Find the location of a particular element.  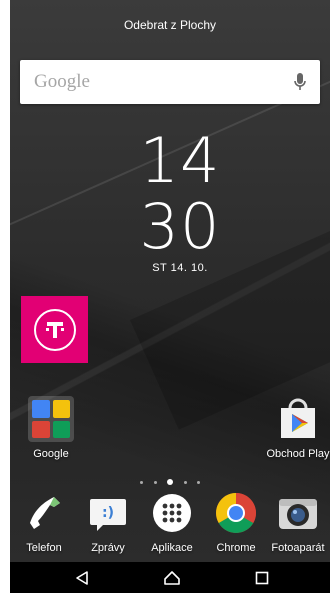

search-input is located at coordinates (150, 82).